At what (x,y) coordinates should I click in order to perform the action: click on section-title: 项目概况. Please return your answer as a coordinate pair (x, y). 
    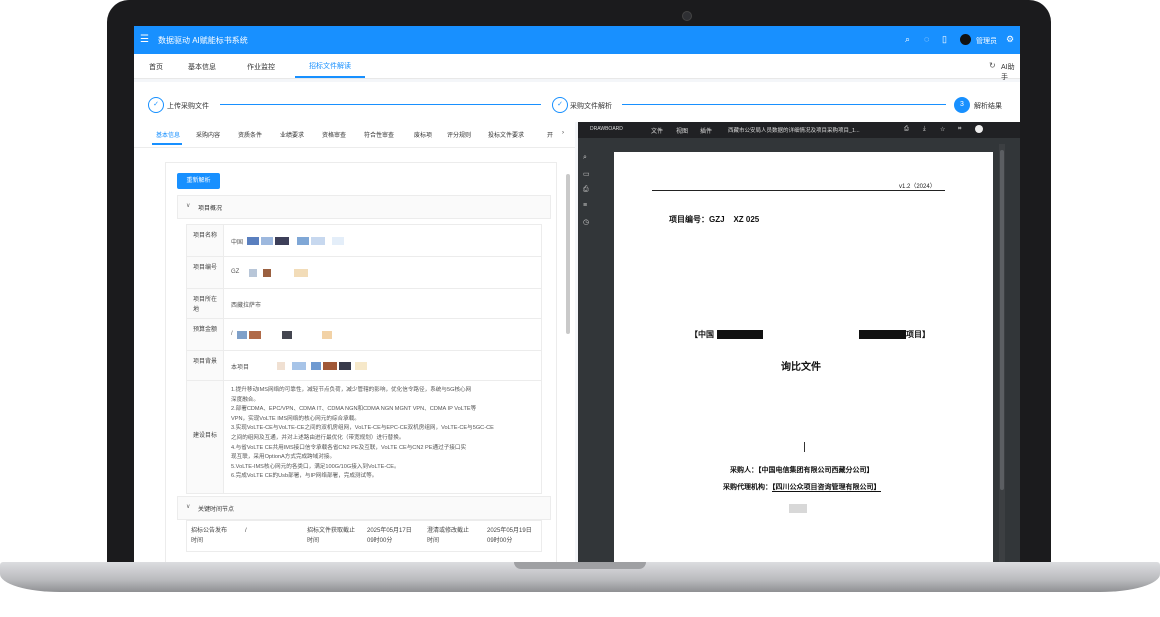
    Looking at the image, I should click on (210, 209).